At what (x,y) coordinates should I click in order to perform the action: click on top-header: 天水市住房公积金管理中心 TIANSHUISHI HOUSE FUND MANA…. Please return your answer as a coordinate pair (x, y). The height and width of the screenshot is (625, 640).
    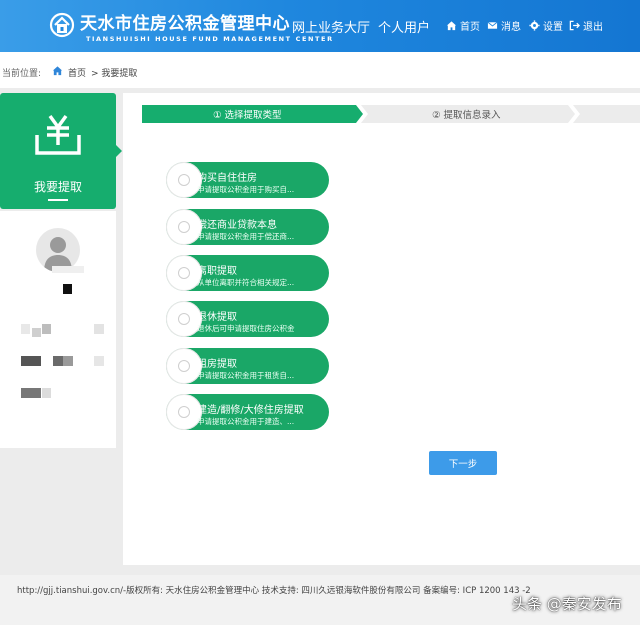
    Looking at the image, I should click on (320, 26).